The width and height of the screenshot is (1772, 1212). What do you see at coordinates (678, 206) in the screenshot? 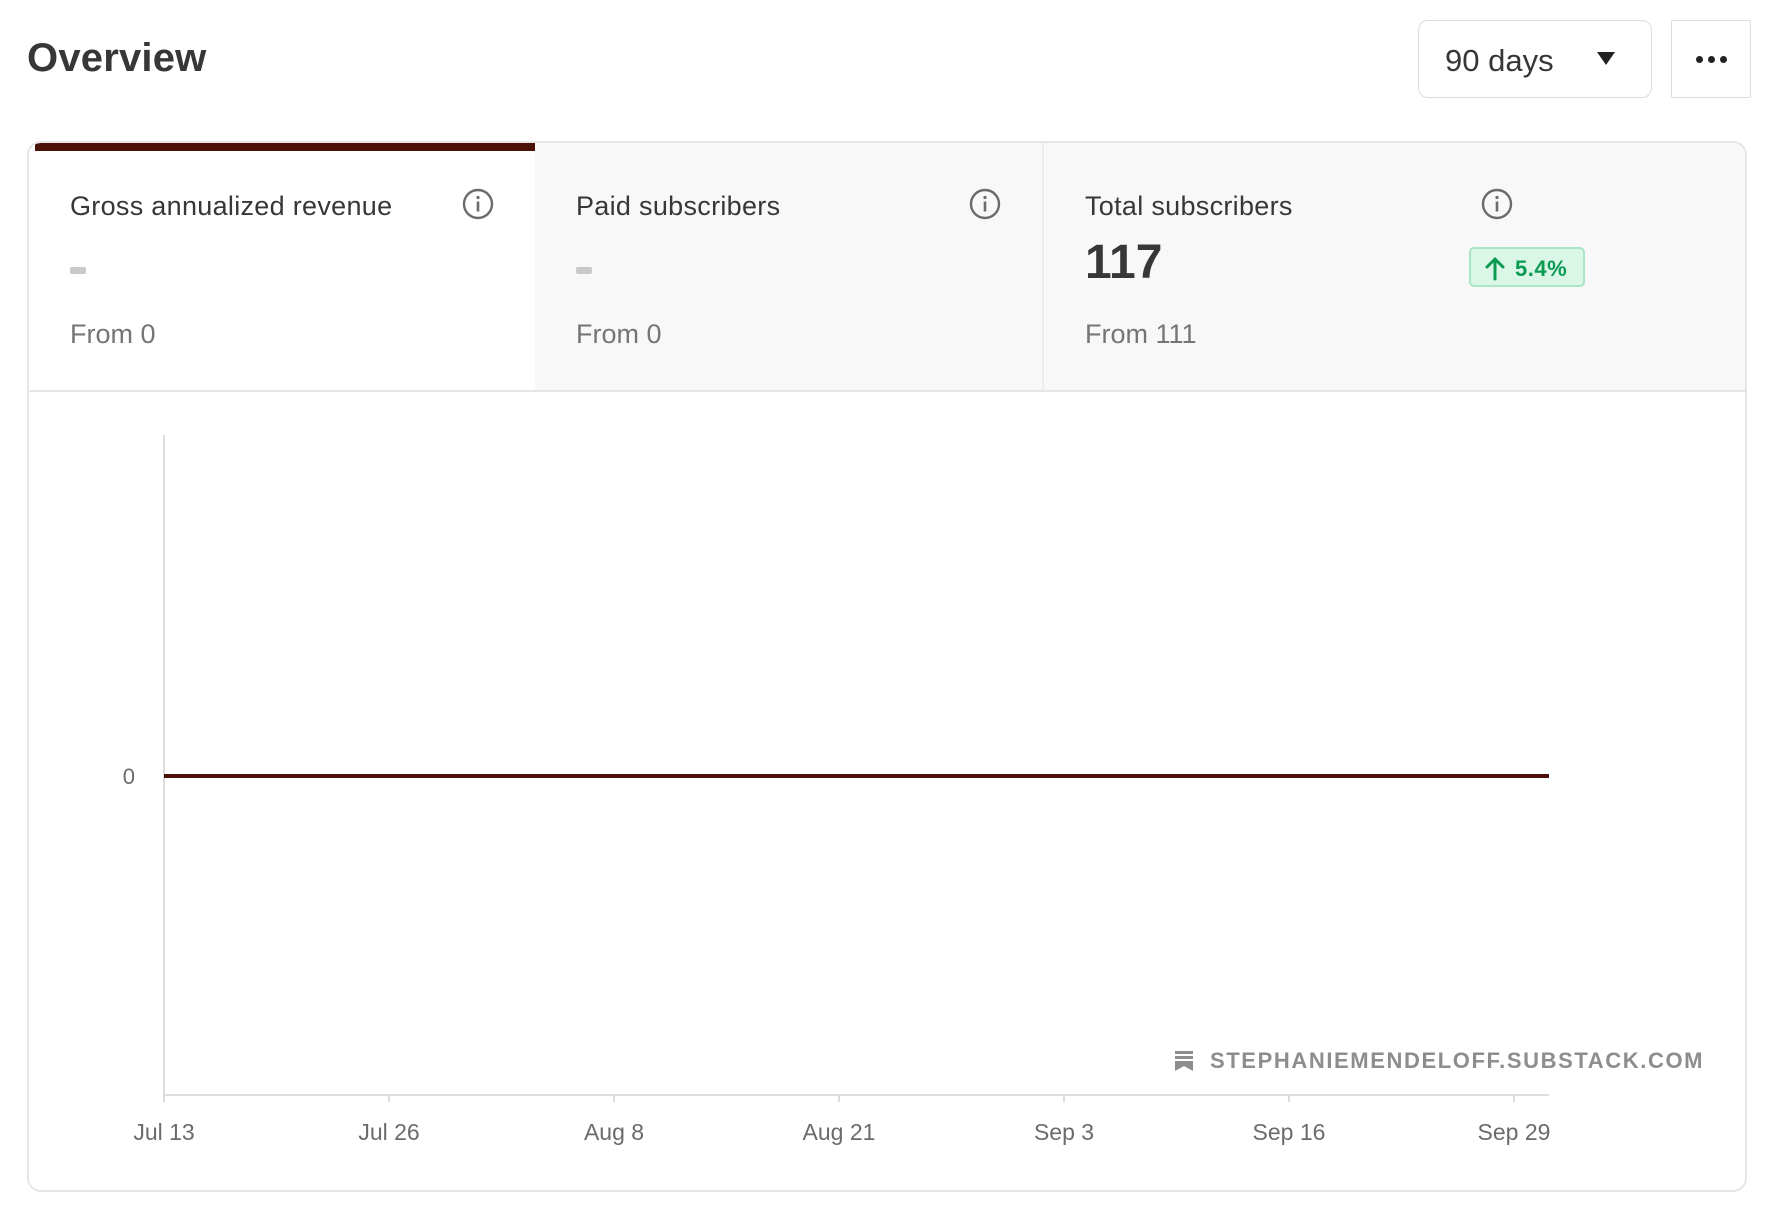
I see `metric-label: Paid subscribers` at bounding box center [678, 206].